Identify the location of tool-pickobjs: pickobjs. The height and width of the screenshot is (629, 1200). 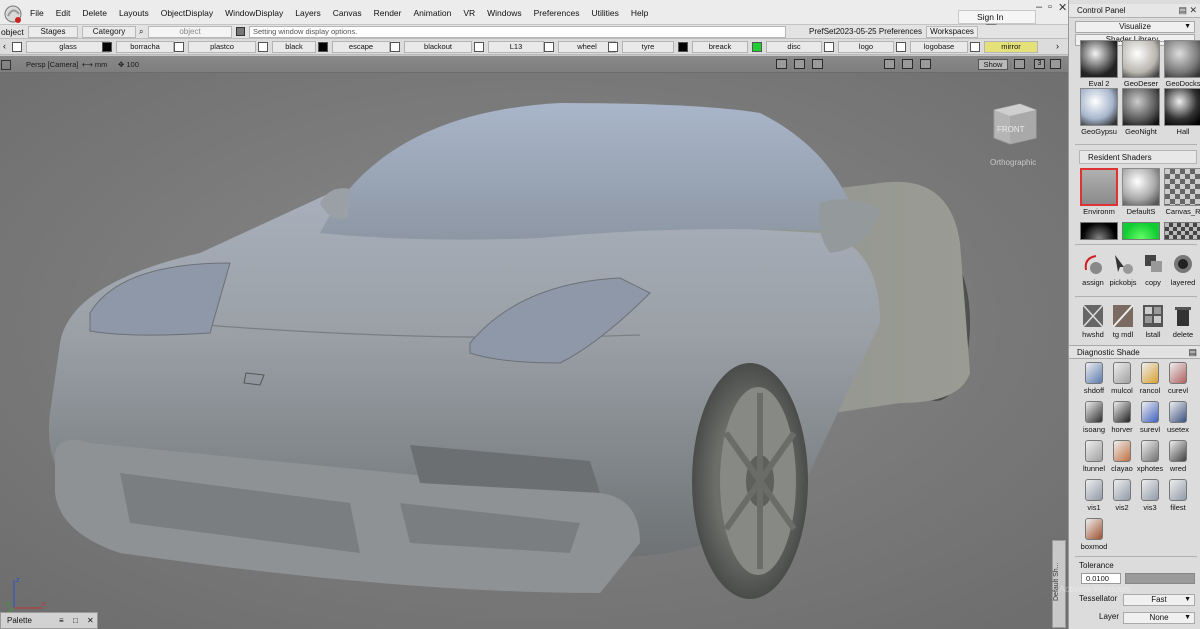
(1123, 271).